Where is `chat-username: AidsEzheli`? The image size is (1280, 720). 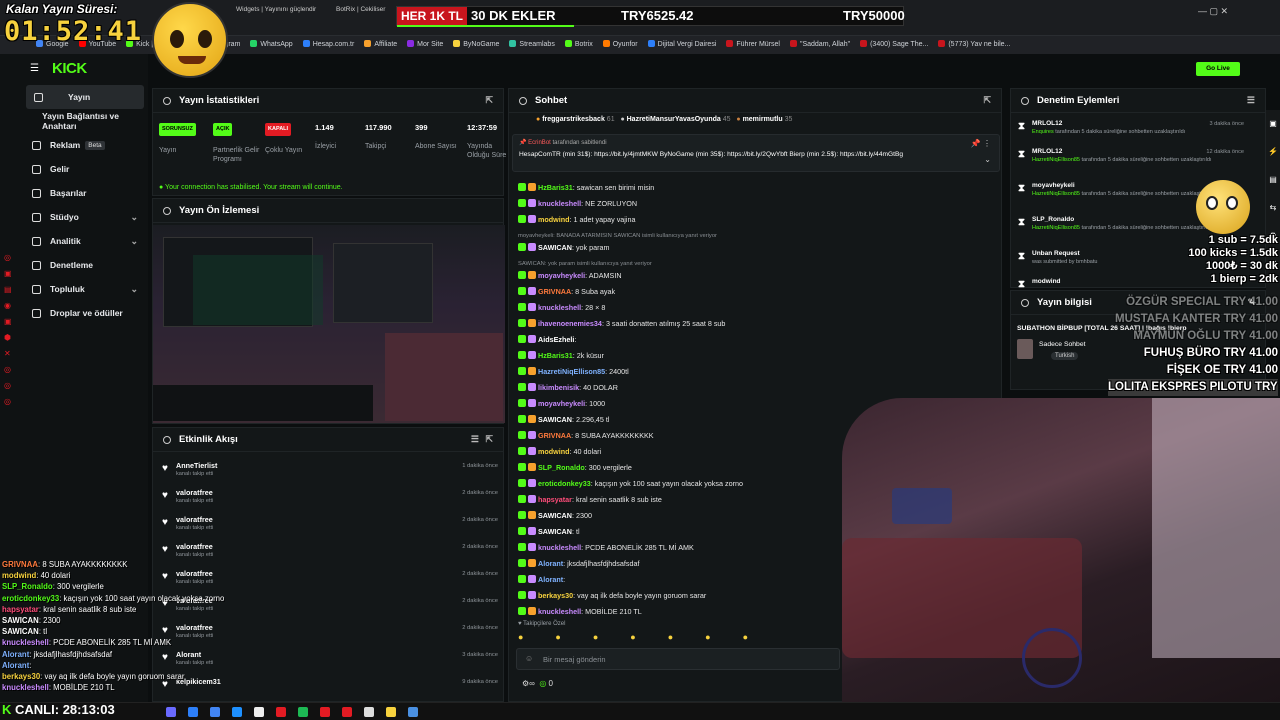
chat-username: AidsEzheli is located at coordinates (556, 339).